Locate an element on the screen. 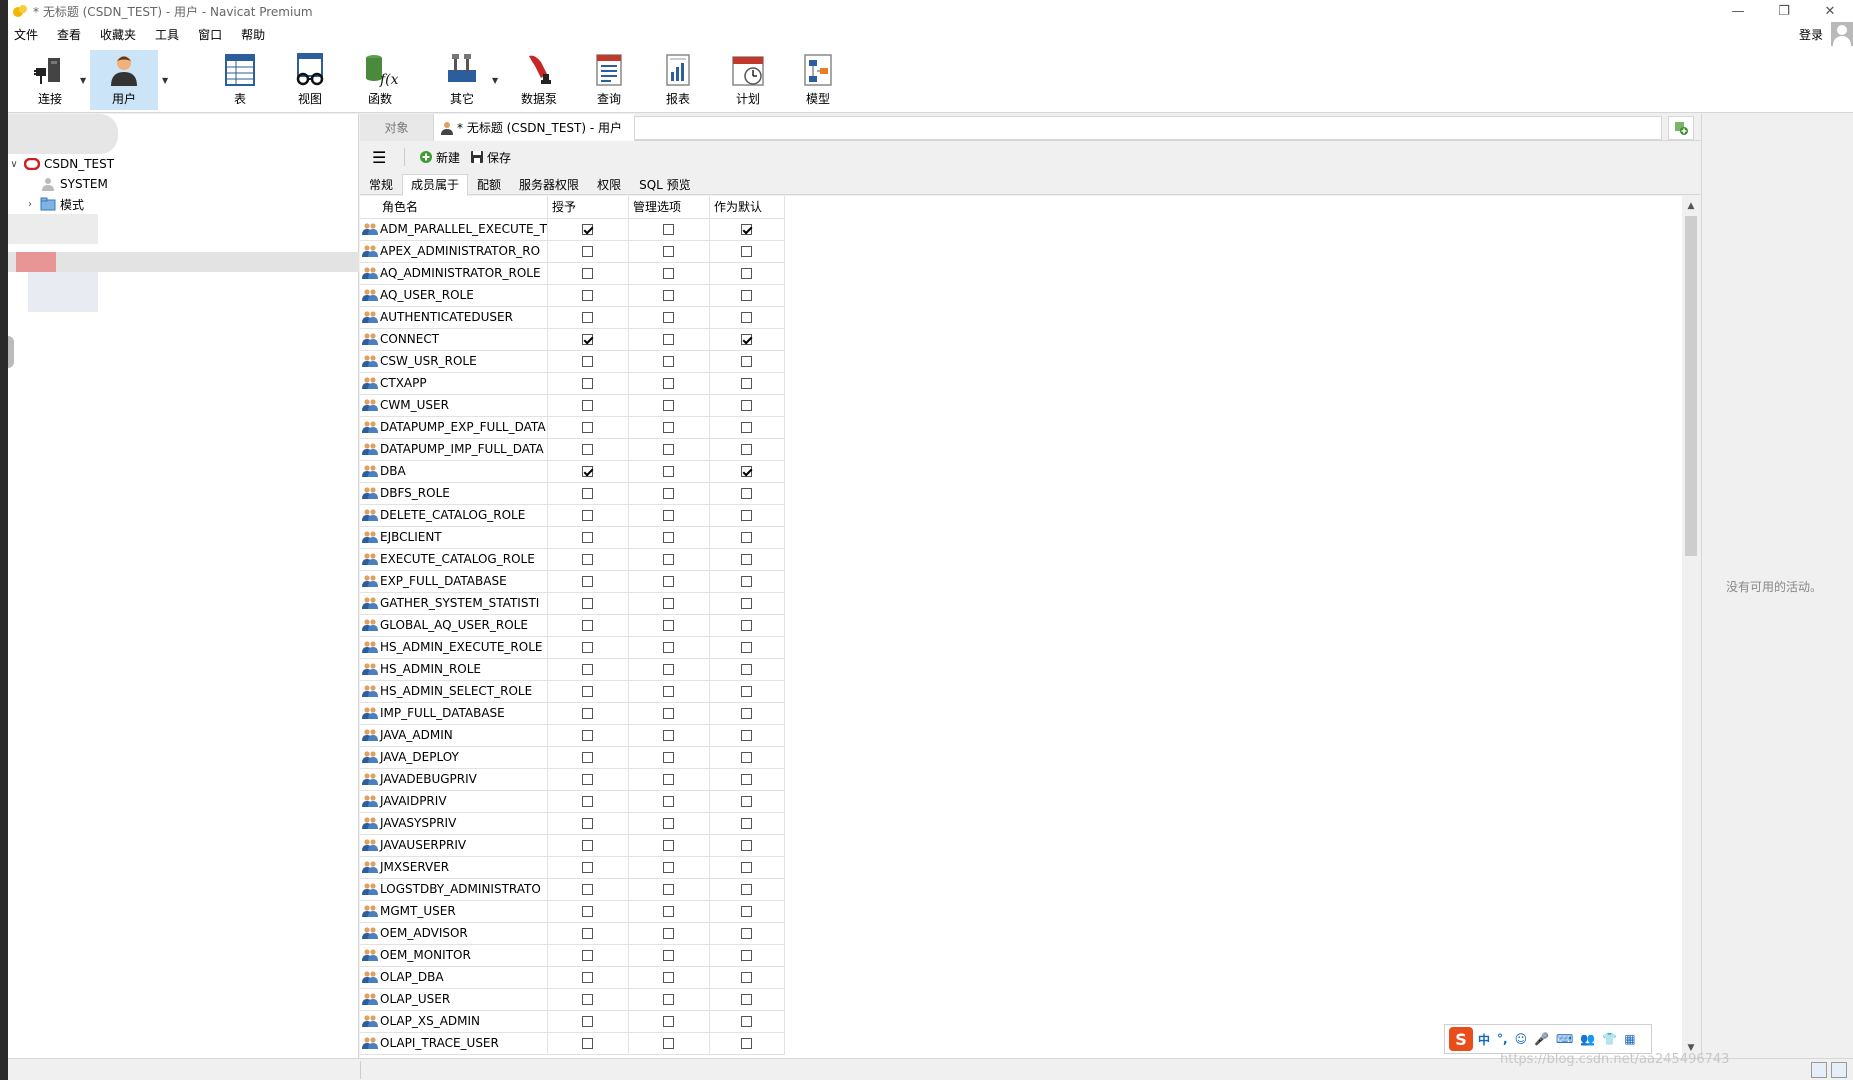 The image size is (1853, 1080). tree-item-connection: ∨ CSDN_TEST is located at coordinates (61, 164).